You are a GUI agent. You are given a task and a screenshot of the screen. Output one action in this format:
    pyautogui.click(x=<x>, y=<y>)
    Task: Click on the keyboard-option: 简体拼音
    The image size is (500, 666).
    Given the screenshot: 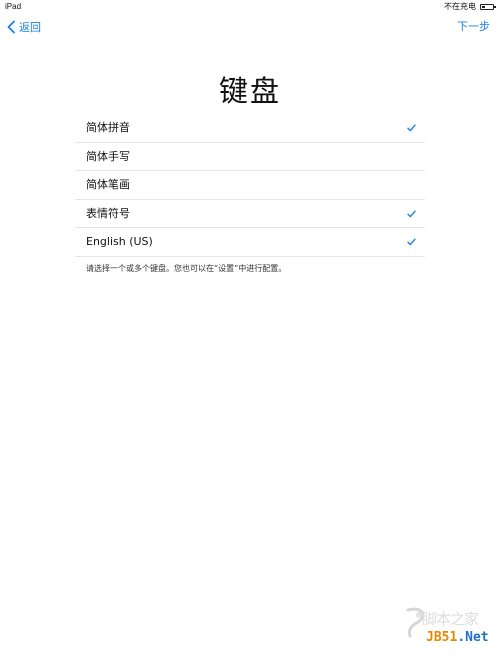 What is the action you would take?
    pyautogui.click(x=250, y=128)
    